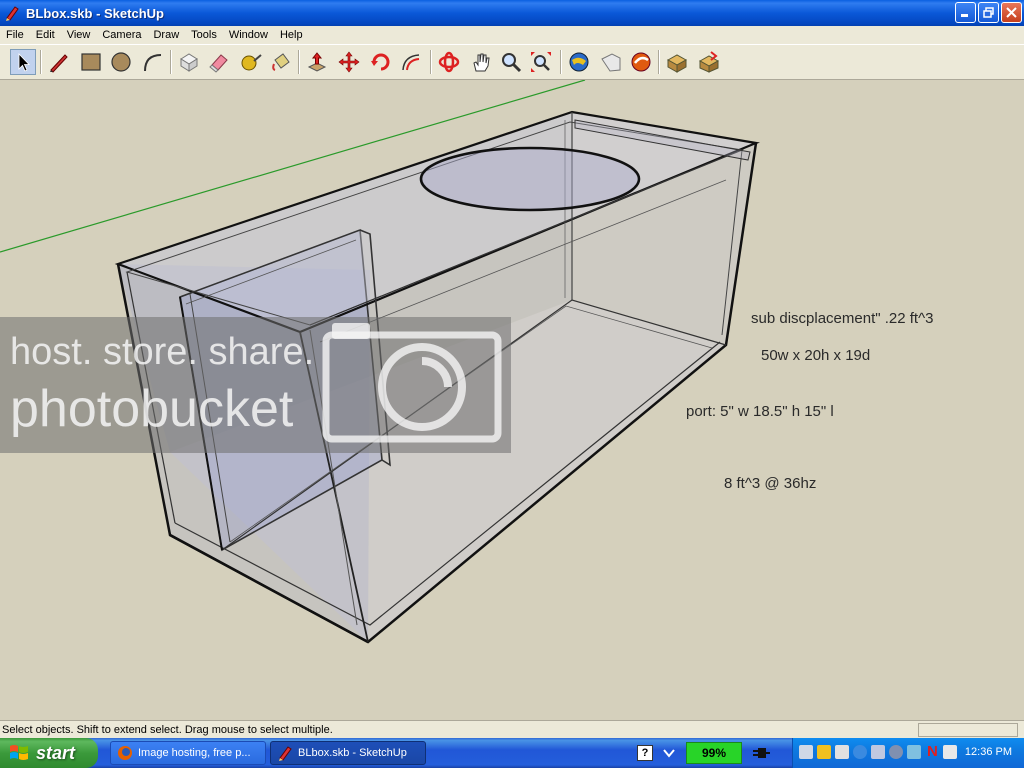 The width and height of the screenshot is (1024, 768). I want to click on move-tool-icon, so click(349, 62).